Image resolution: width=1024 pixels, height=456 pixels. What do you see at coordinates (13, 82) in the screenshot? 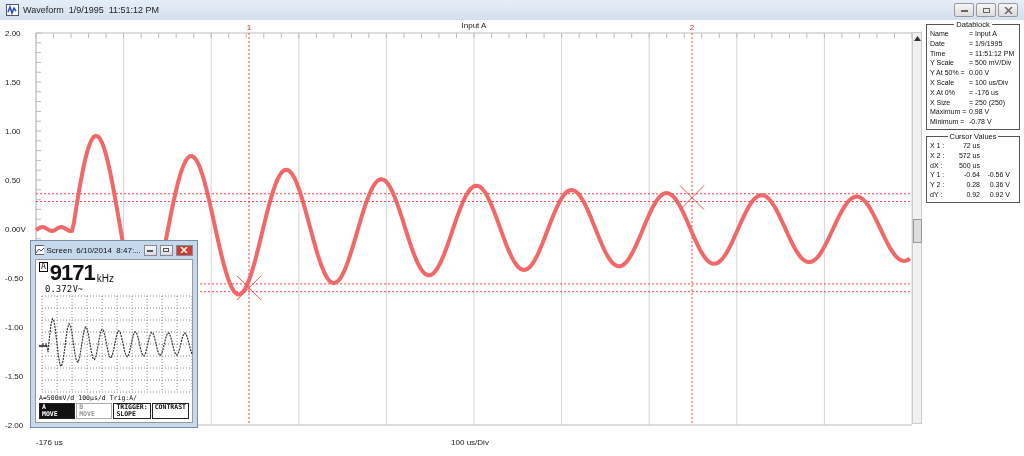
I see `y-axis-label: 1.50` at bounding box center [13, 82].